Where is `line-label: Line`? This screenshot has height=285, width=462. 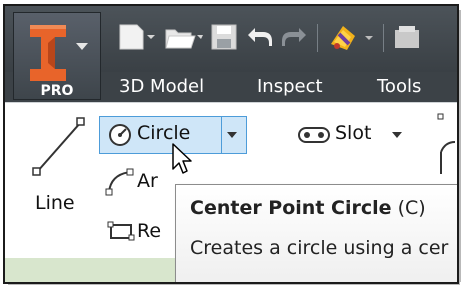 line-label: Line is located at coordinates (55, 203).